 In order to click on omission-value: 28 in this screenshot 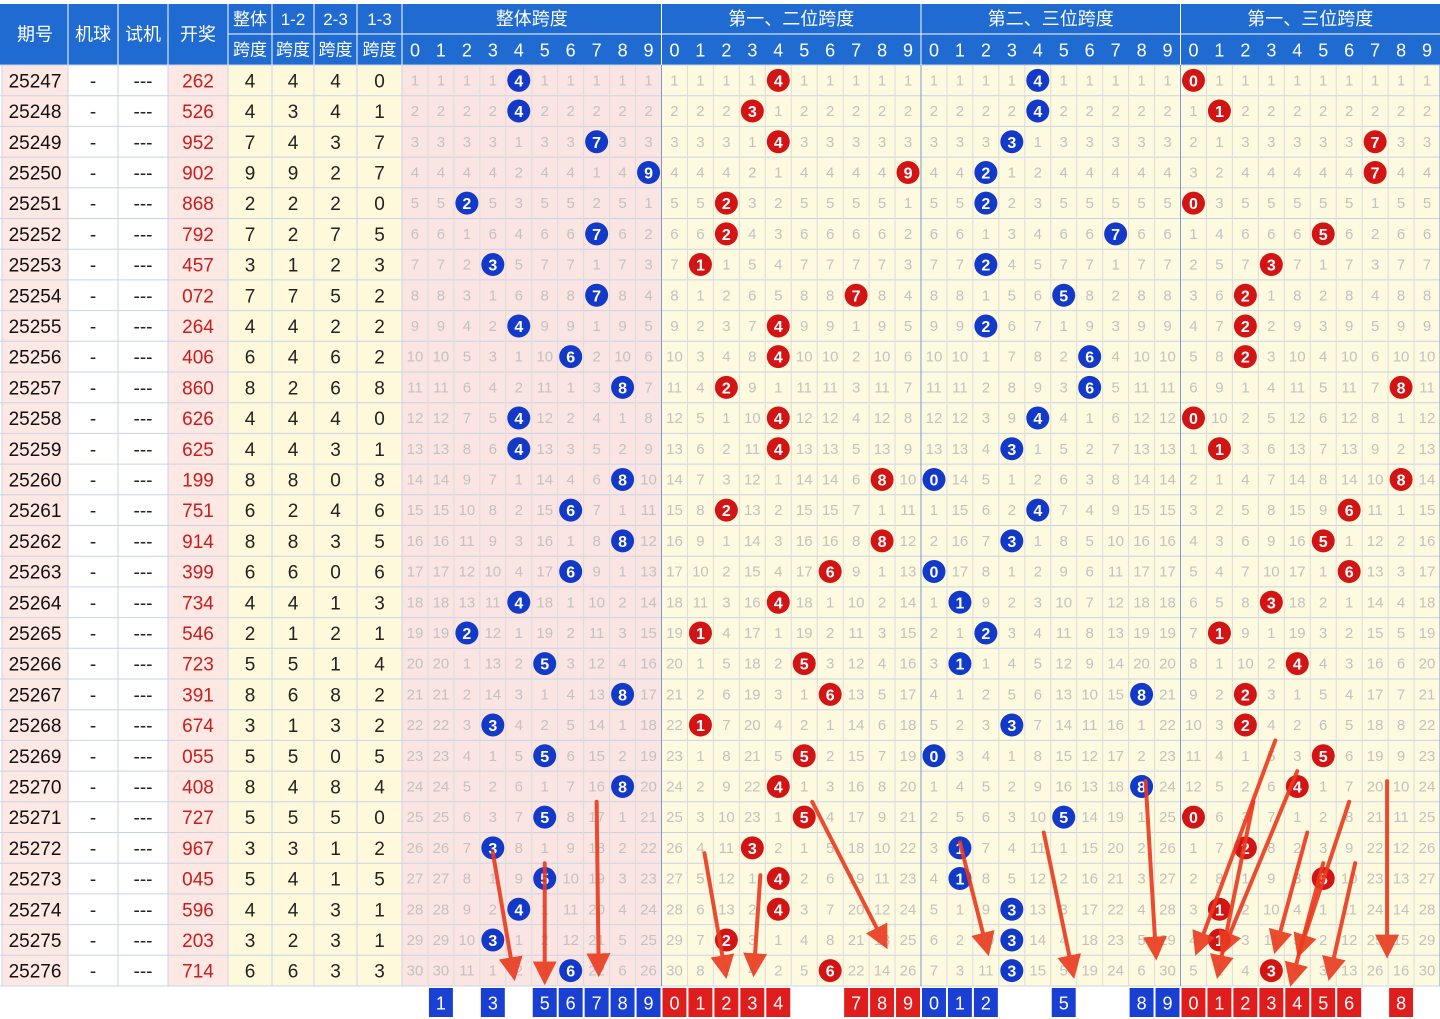, I will do `click(1427, 909)`.